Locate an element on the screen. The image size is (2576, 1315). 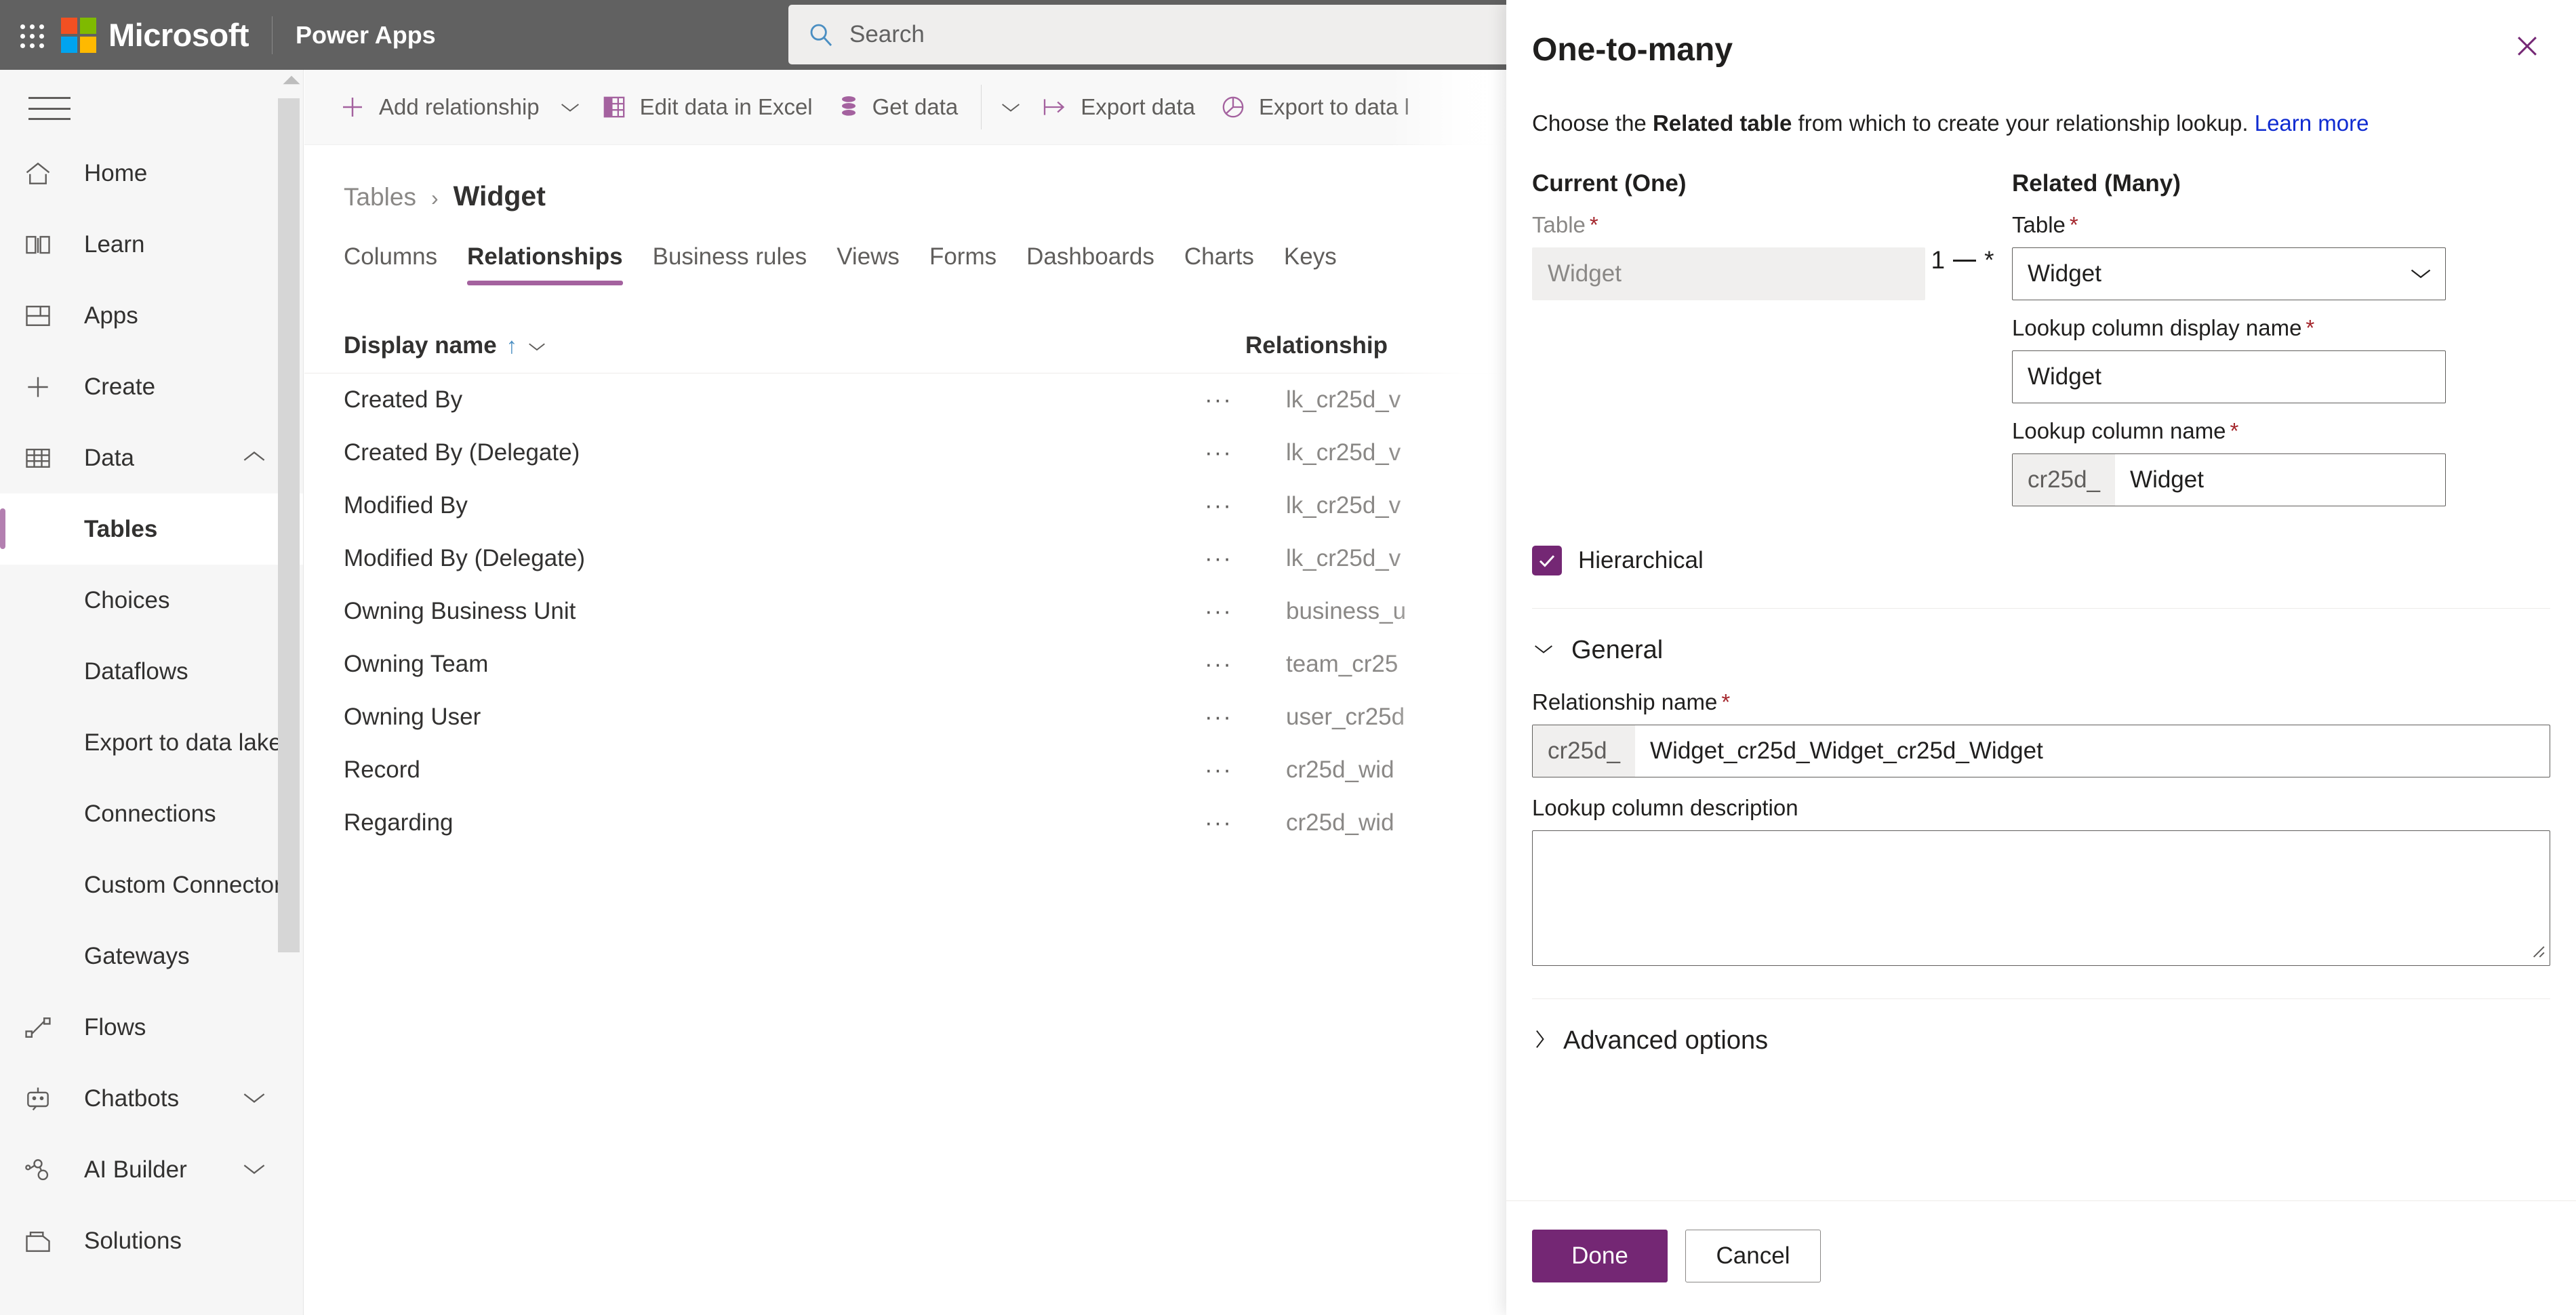
app-launcher-waffle-icon is located at coordinates (31, 35).